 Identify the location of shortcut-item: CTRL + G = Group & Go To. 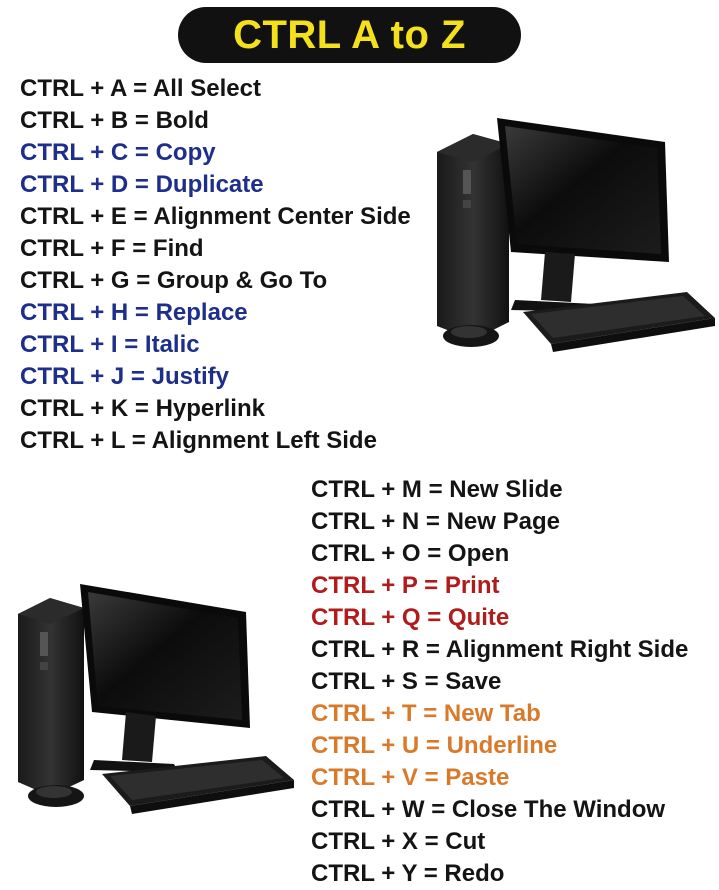
(174, 280).